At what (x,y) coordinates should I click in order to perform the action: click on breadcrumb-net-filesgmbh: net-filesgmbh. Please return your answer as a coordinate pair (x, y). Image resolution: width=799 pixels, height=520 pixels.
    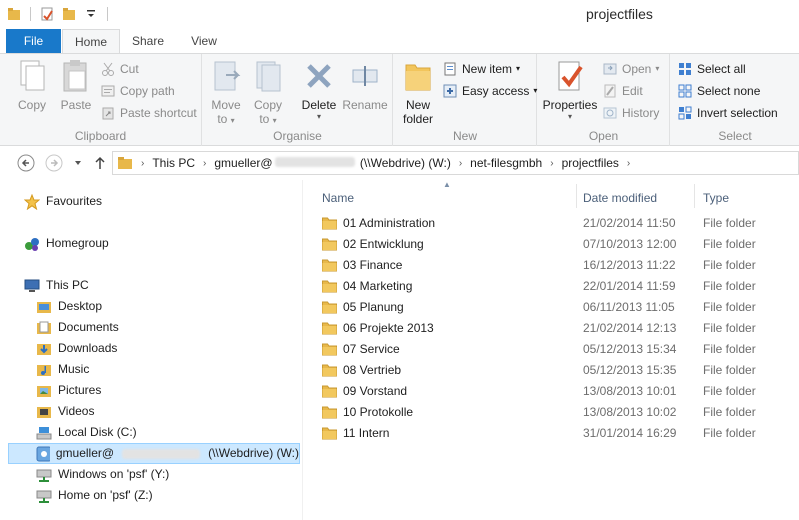
    Looking at the image, I should click on (506, 163).